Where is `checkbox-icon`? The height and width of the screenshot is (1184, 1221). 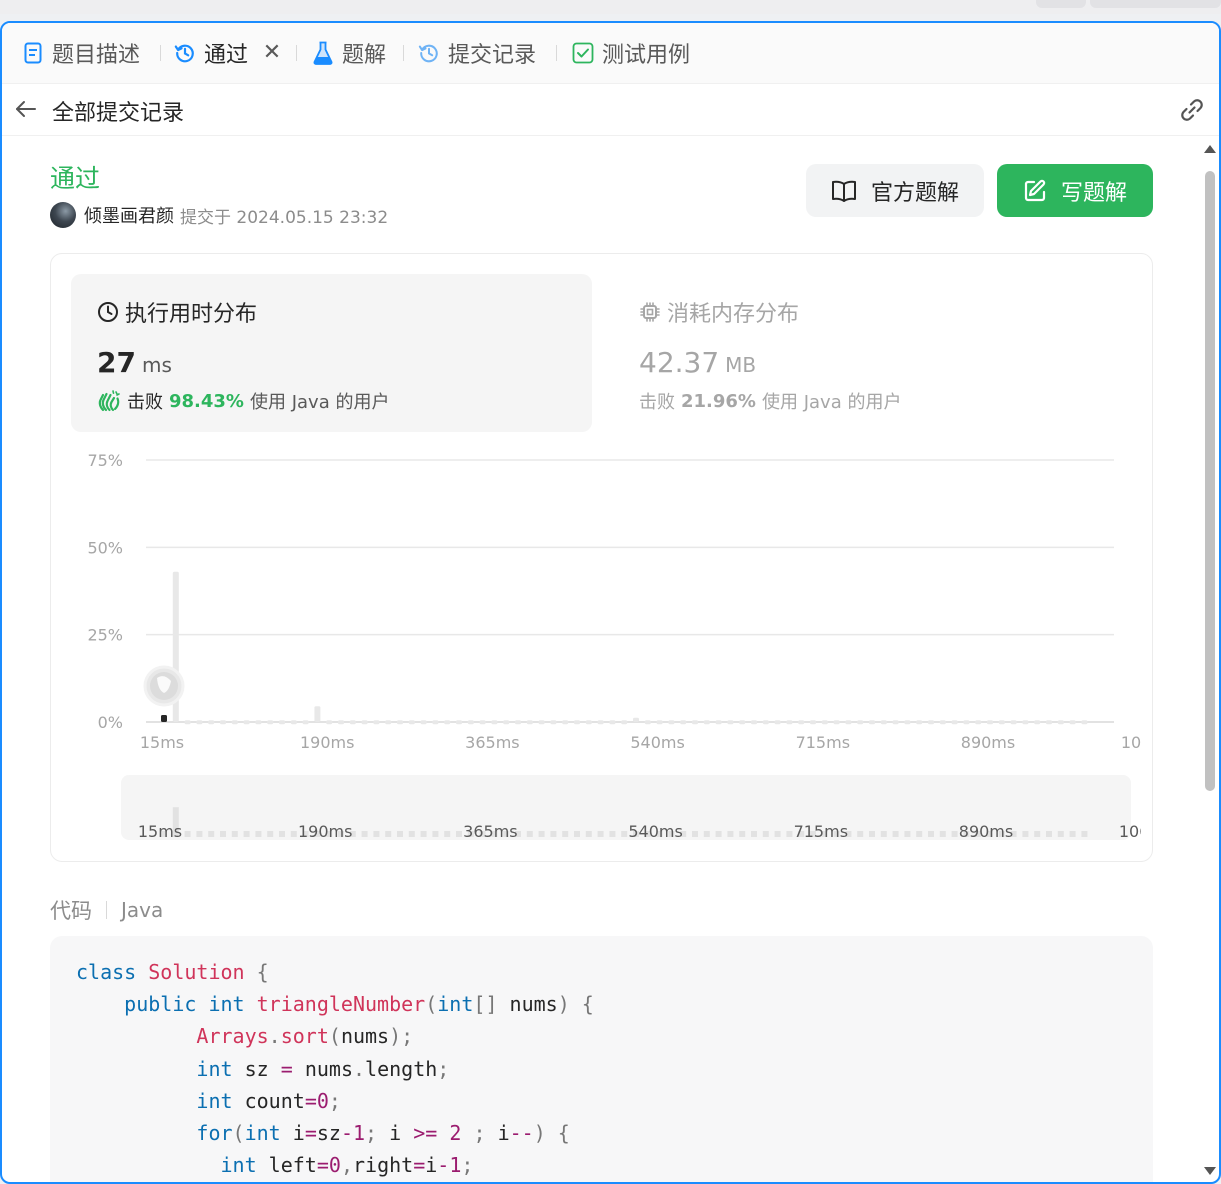 checkbox-icon is located at coordinates (583, 53).